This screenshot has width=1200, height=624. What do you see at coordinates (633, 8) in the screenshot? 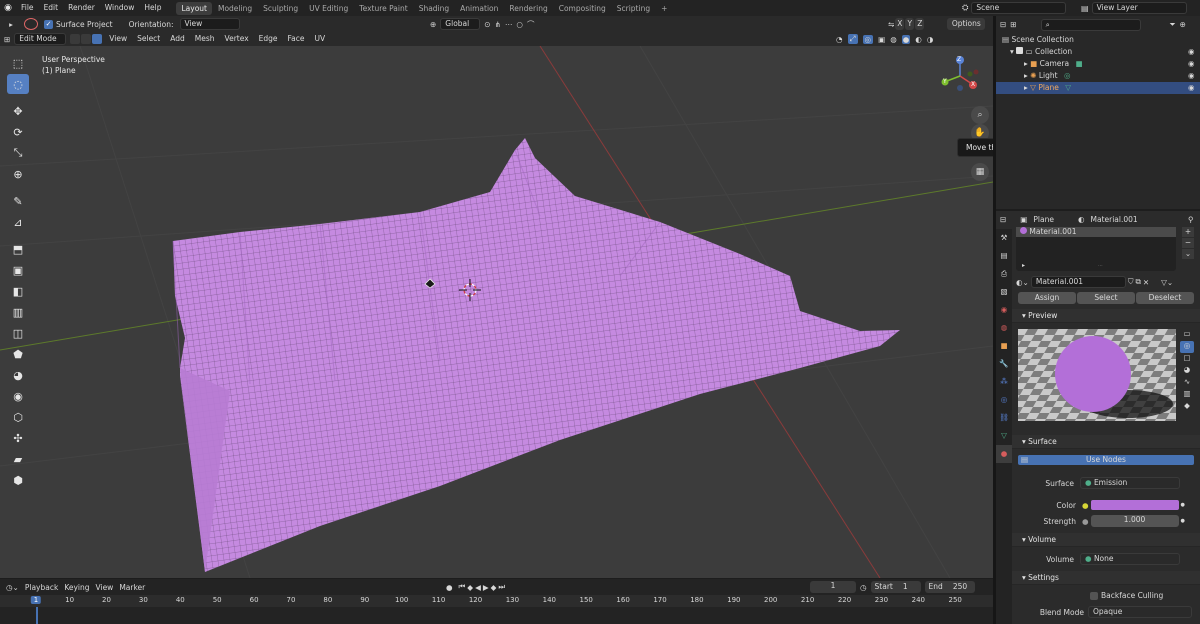
I see `tab-scripting: Scripting` at bounding box center [633, 8].